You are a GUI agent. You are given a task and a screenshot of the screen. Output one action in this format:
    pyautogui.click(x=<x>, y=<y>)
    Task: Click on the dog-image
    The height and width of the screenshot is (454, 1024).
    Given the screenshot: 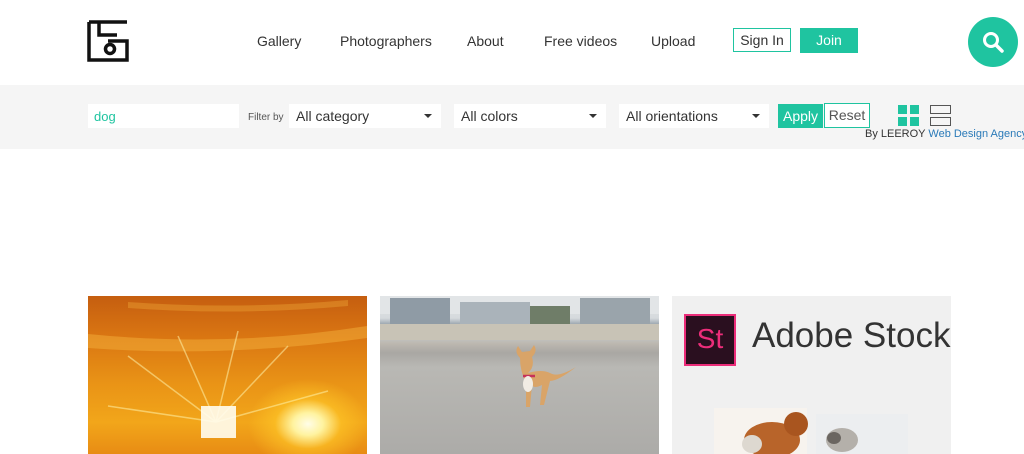 What is the action you would take?
    pyautogui.click(x=519, y=351)
    